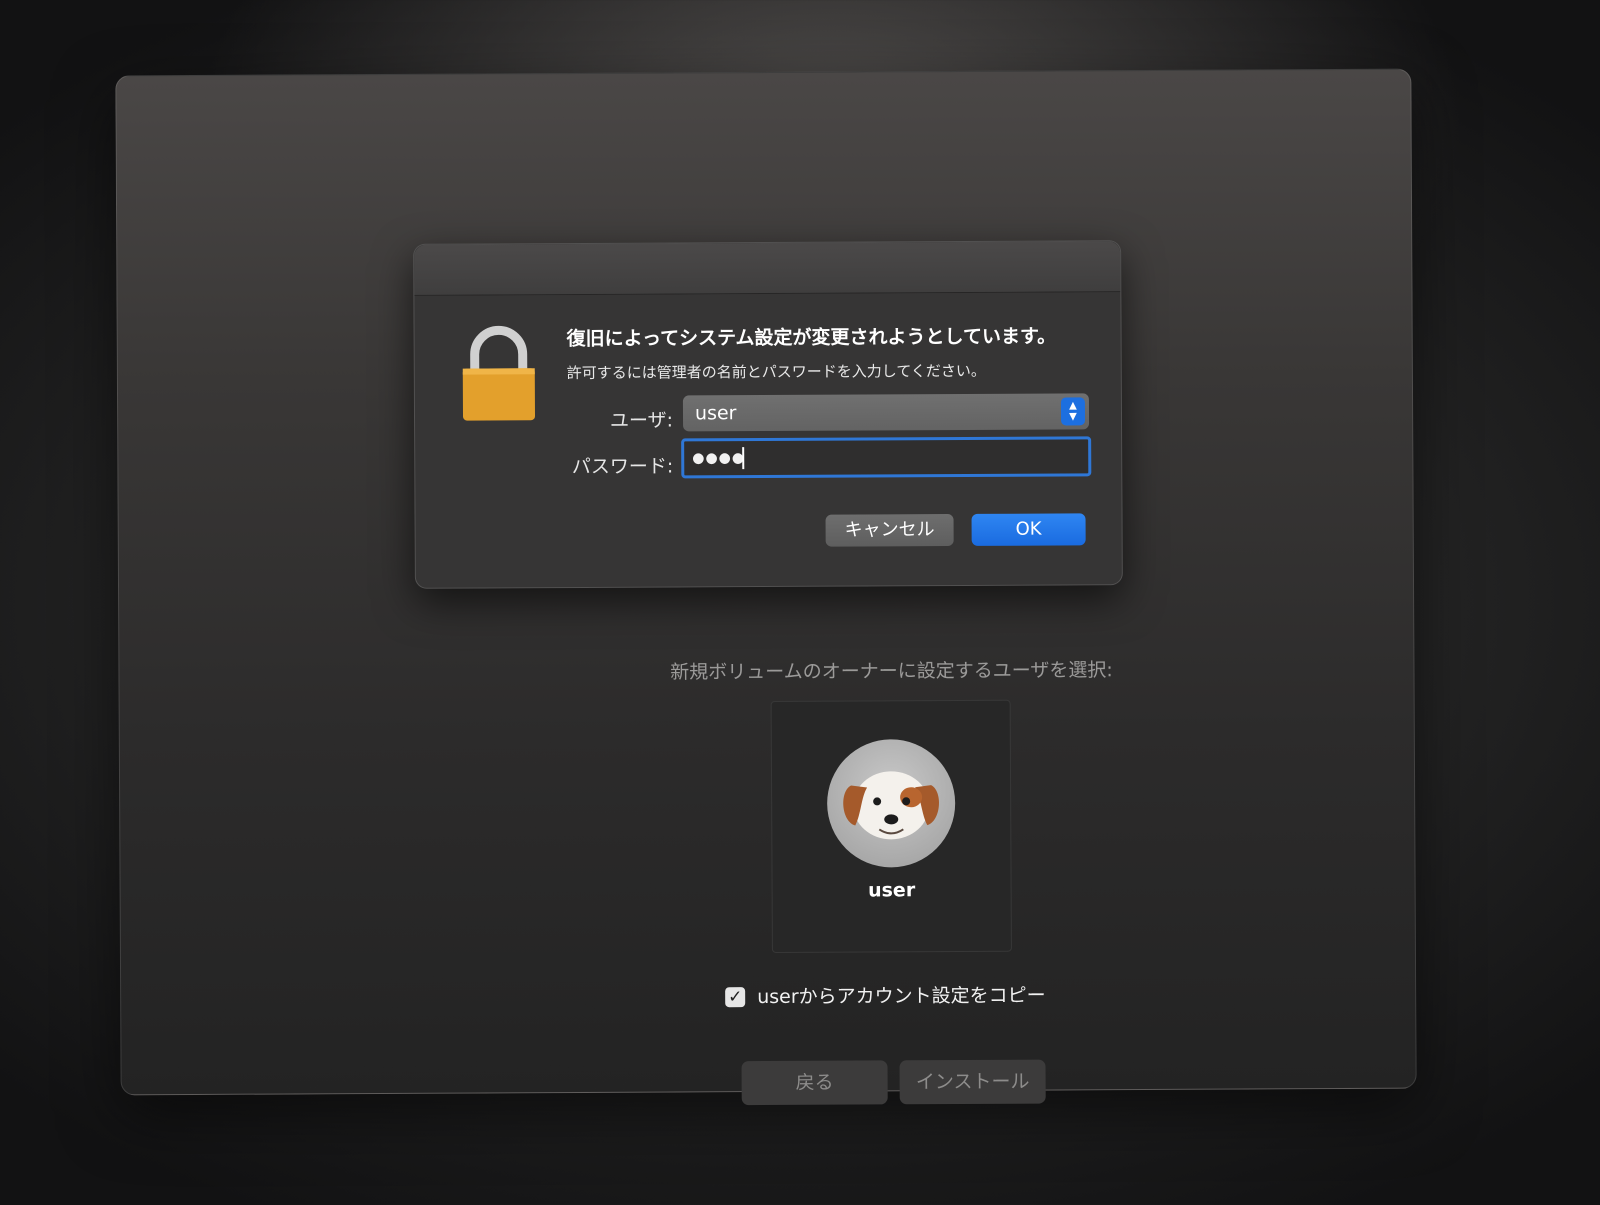  What do you see at coordinates (814, 1083) in the screenshot?
I see `back-button: 戻る` at bounding box center [814, 1083].